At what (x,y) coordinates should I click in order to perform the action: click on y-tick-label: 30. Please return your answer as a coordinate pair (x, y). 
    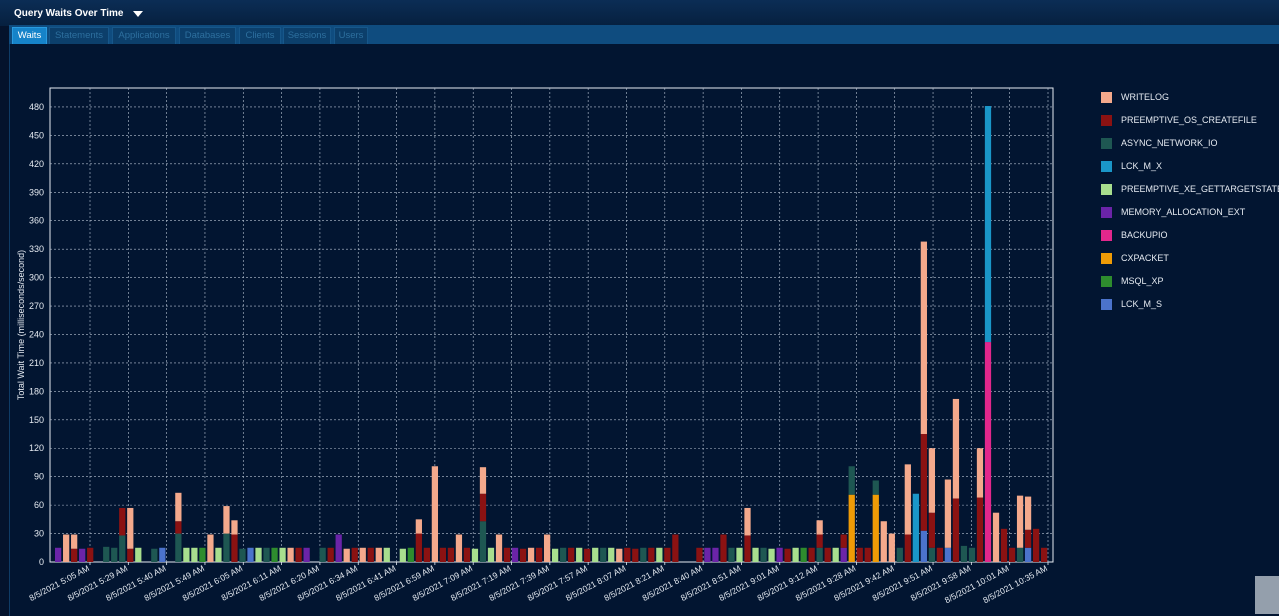
    Looking at the image, I should click on (39, 534).